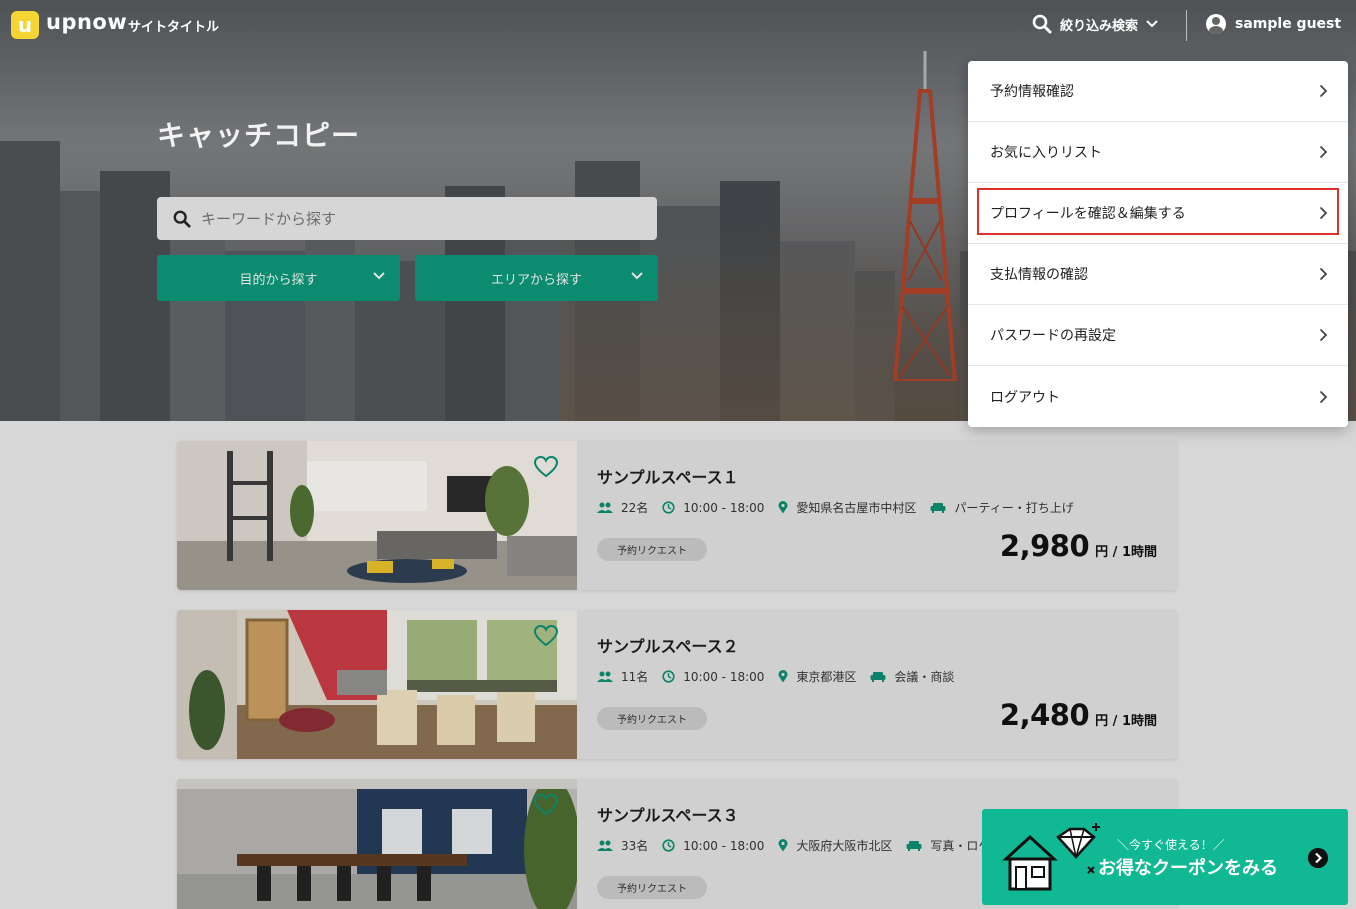 Image resolution: width=1356 pixels, height=909 pixels. I want to click on capacity: 22名, so click(622, 507).